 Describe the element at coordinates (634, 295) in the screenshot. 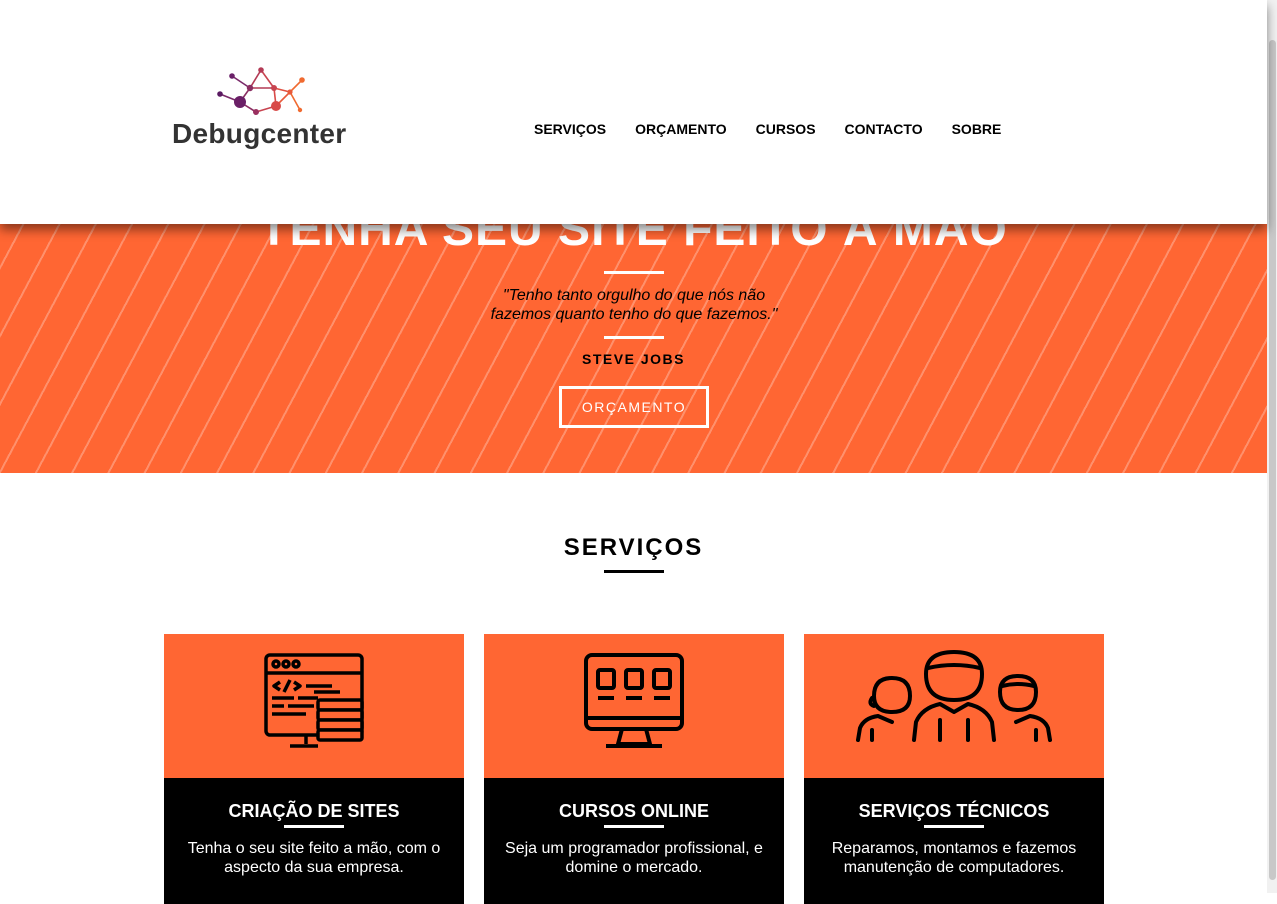

I see `quote-line: "Tenho tanto orgulho do que nós não` at that location.